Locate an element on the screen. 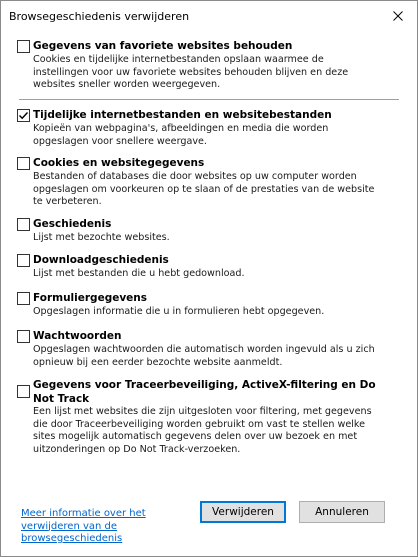 The image size is (418, 557). cancel-button: Annuleren is located at coordinates (342, 512).